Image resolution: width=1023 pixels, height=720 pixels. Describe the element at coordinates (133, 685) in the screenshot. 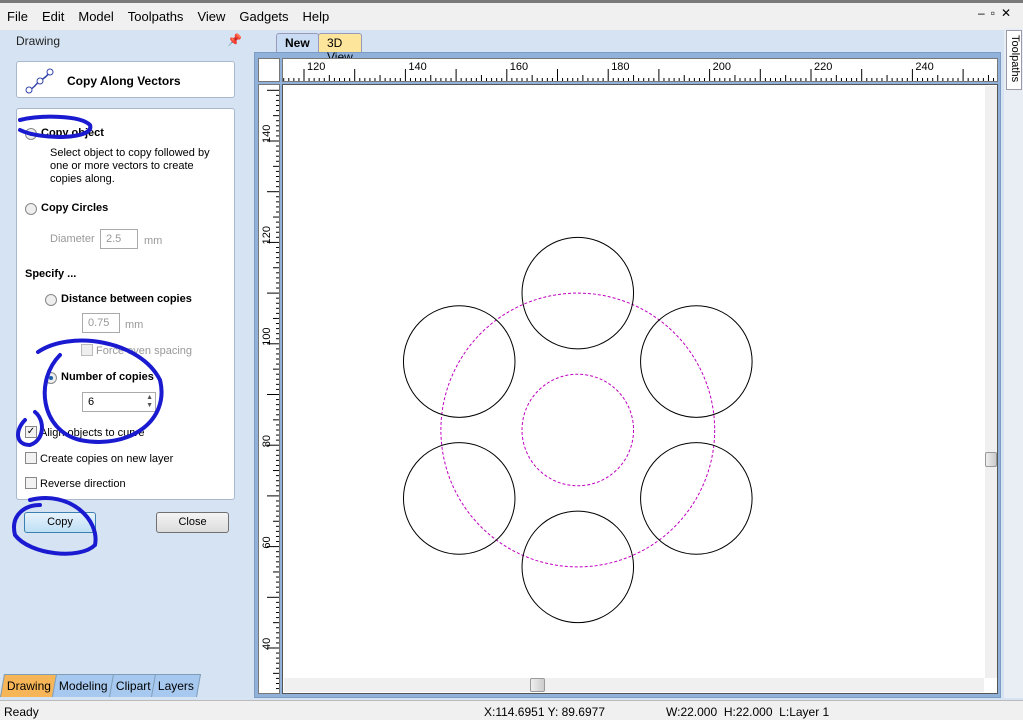

I see `tab-clipart: Clipart` at that location.